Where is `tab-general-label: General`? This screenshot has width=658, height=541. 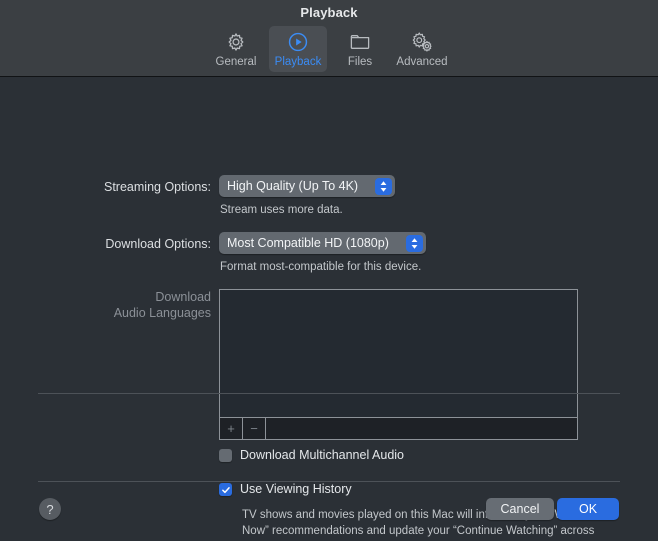
tab-general-label: General is located at coordinates (236, 62).